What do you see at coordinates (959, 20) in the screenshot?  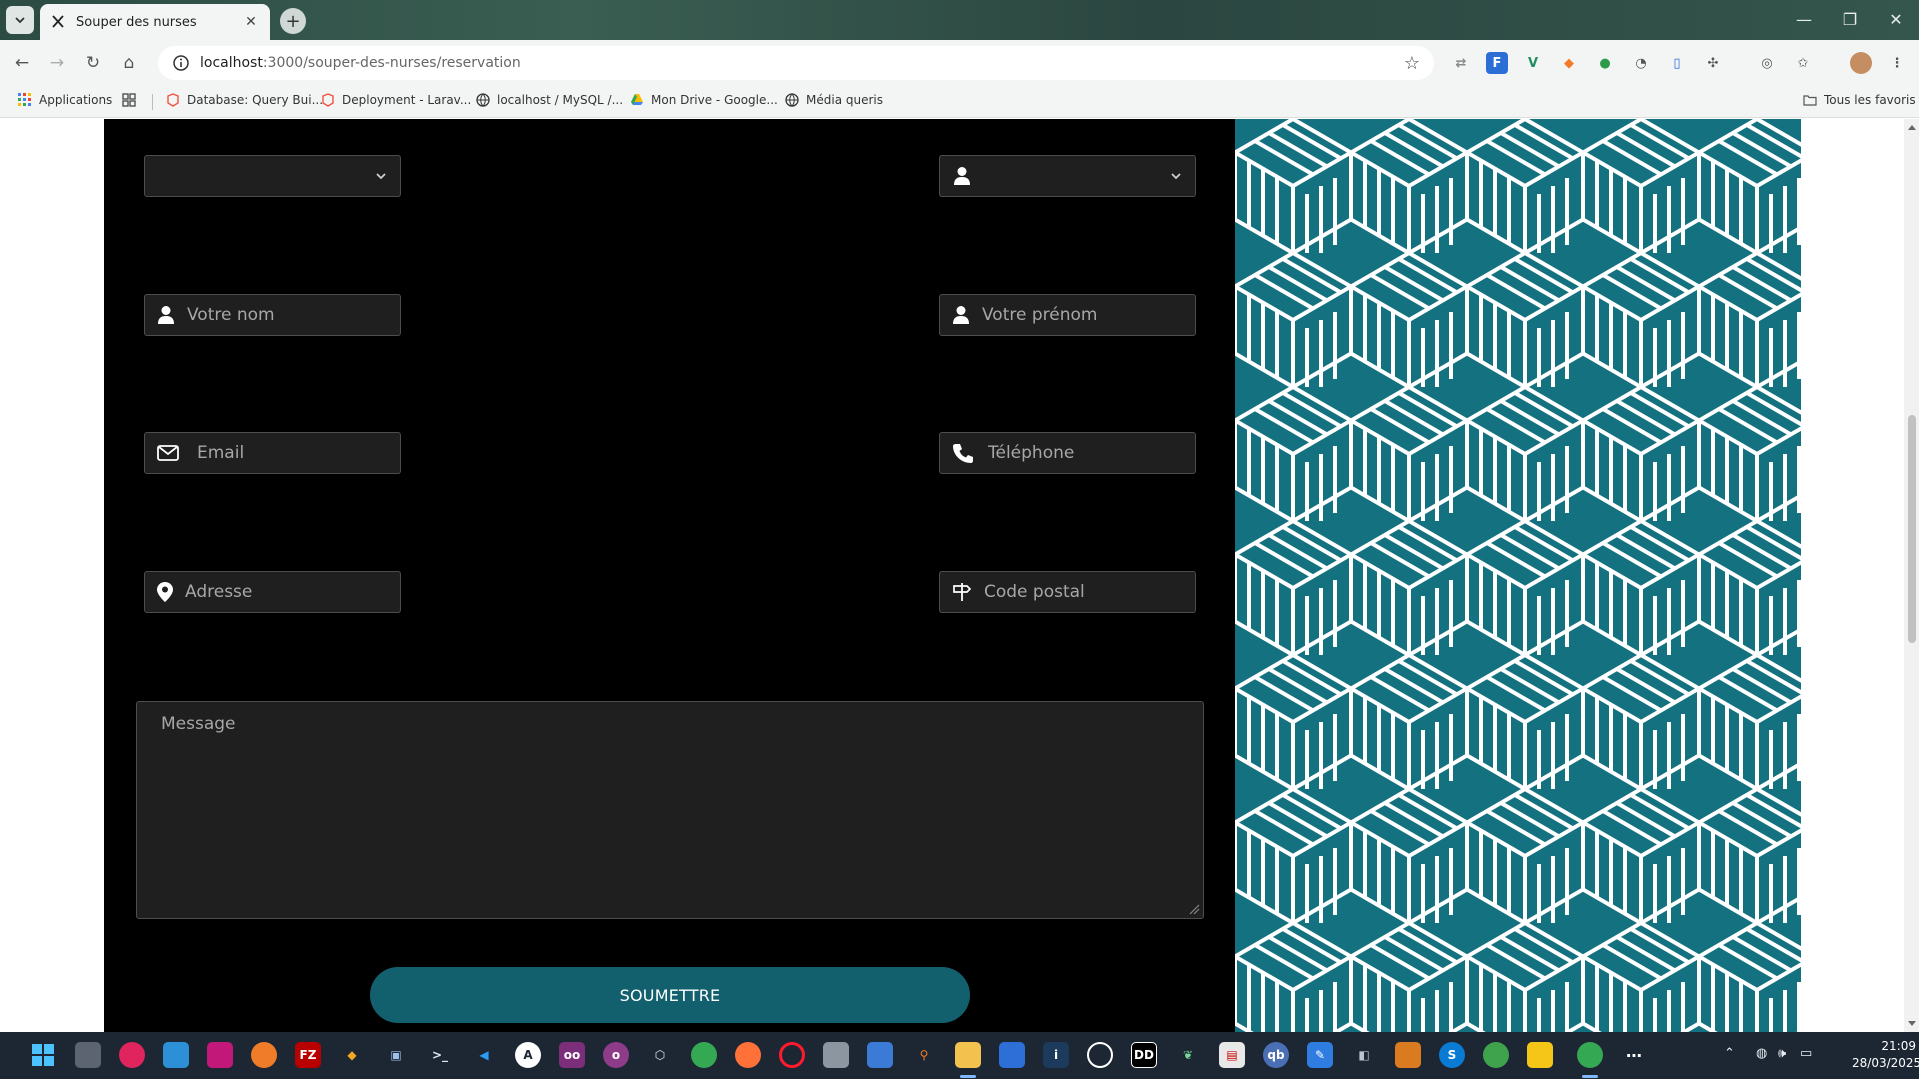 I see `browser-tab-strip: Souper des nurses ✕ + — ❐ ✕` at bounding box center [959, 20].